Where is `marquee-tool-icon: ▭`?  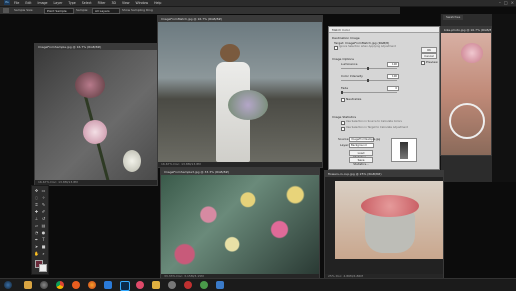
marquee-tool-icon: ▭ is located at coordinates (43, 190).